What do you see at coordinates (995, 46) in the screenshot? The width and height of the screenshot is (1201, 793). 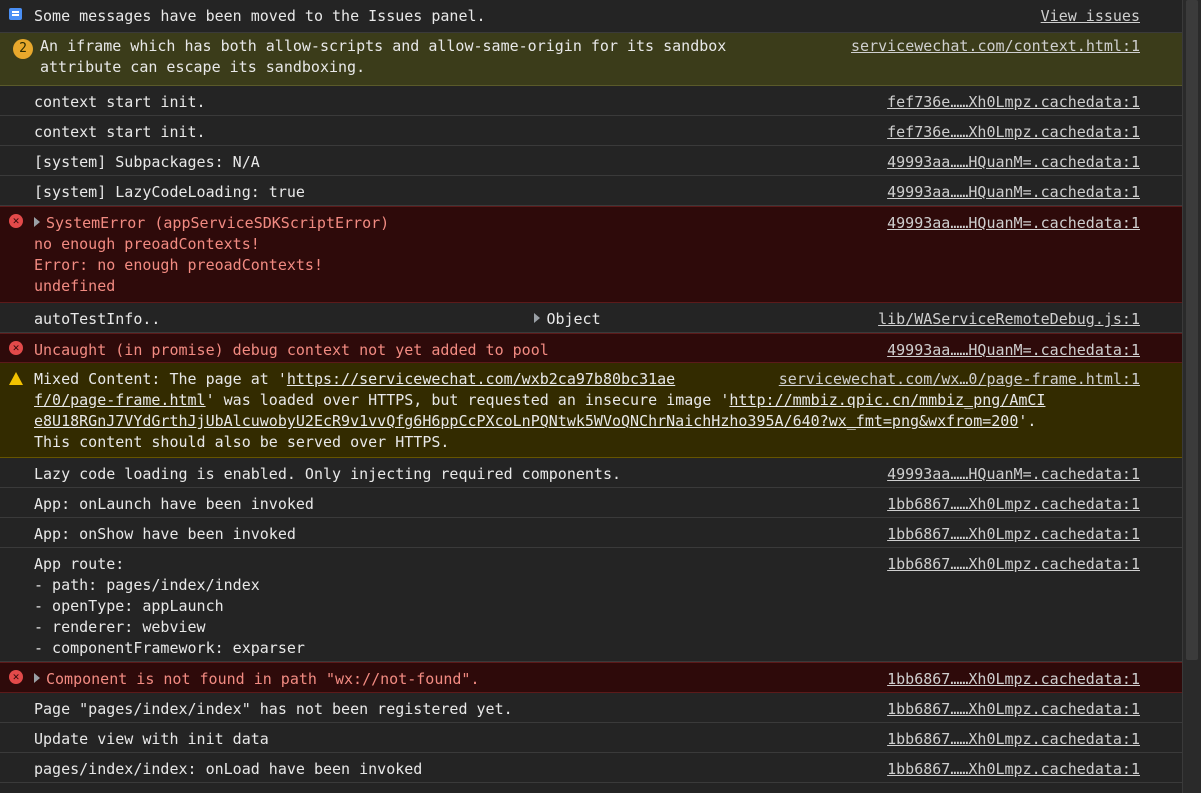 I see `source-link: servicewechat.com/context.html:1` at bounding box center [995, 46].